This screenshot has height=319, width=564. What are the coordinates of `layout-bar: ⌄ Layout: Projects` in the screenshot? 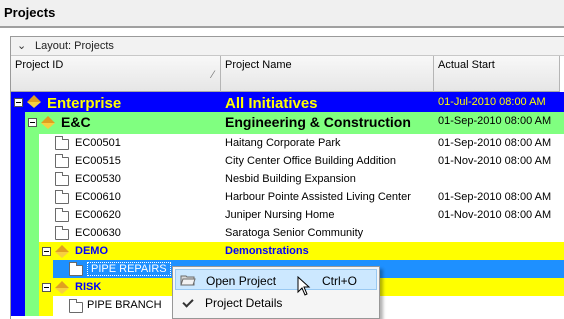 It's located at (287, 46).